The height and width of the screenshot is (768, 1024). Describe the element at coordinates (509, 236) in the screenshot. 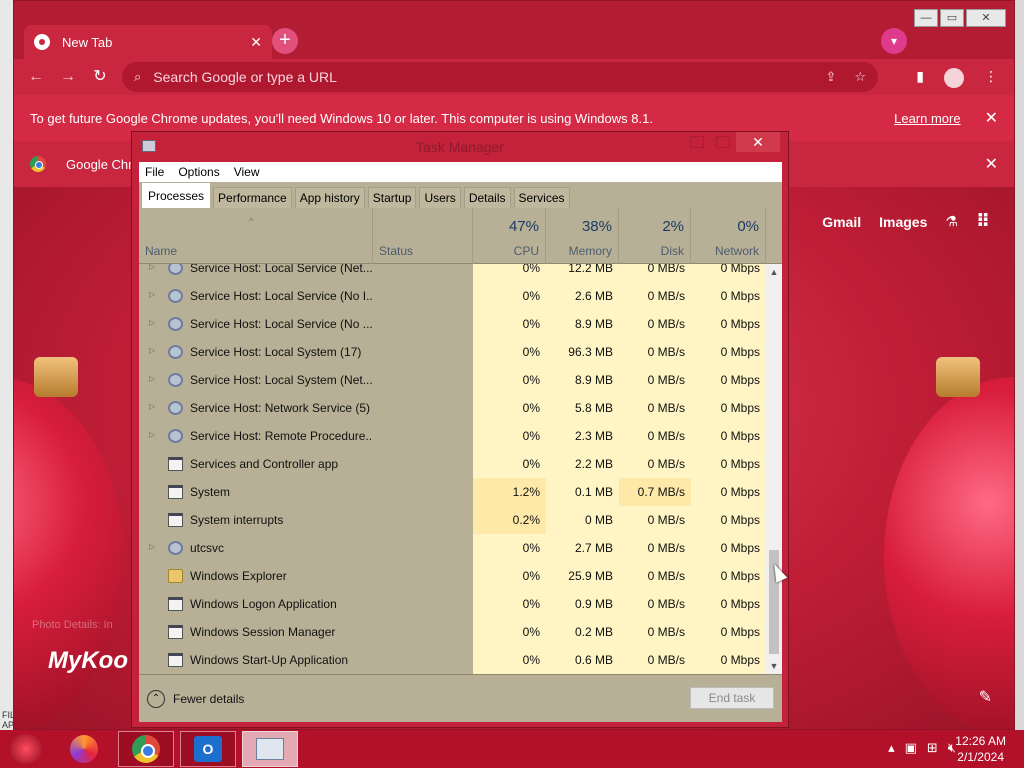

I see `header-cpu: 47% CPU` at that location.